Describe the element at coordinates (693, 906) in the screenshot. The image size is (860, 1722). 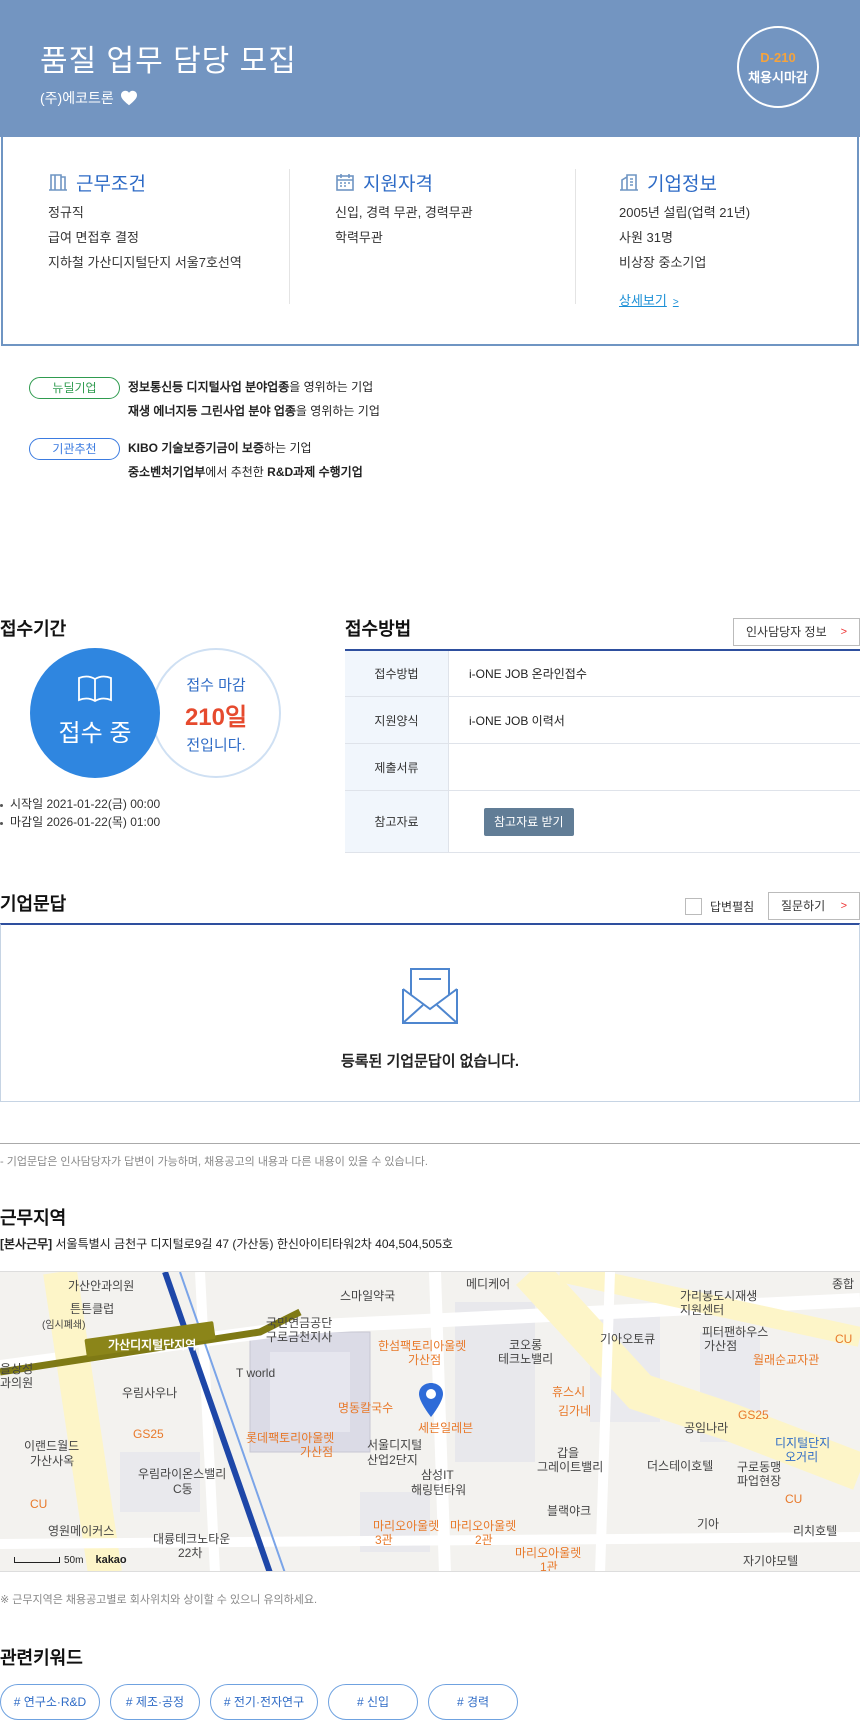
I see `checkbox` at that location.